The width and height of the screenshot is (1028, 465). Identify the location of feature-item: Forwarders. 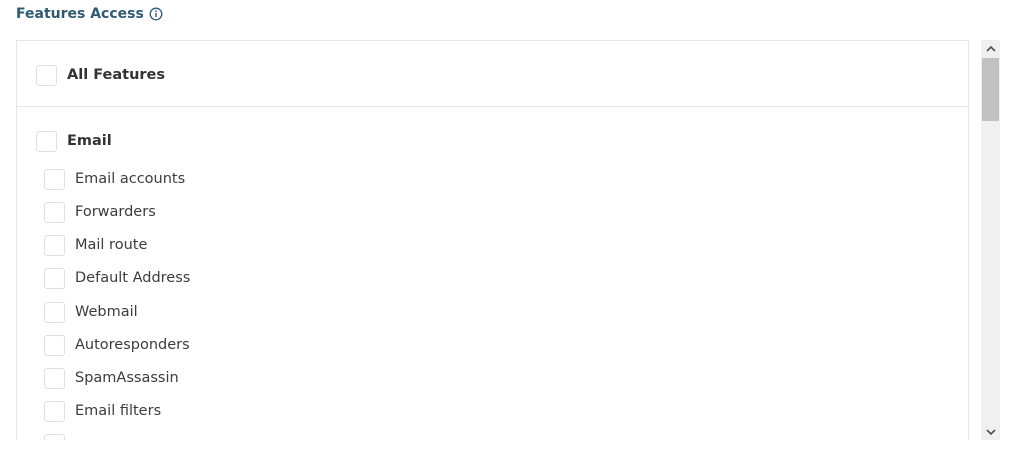
(100, 212).